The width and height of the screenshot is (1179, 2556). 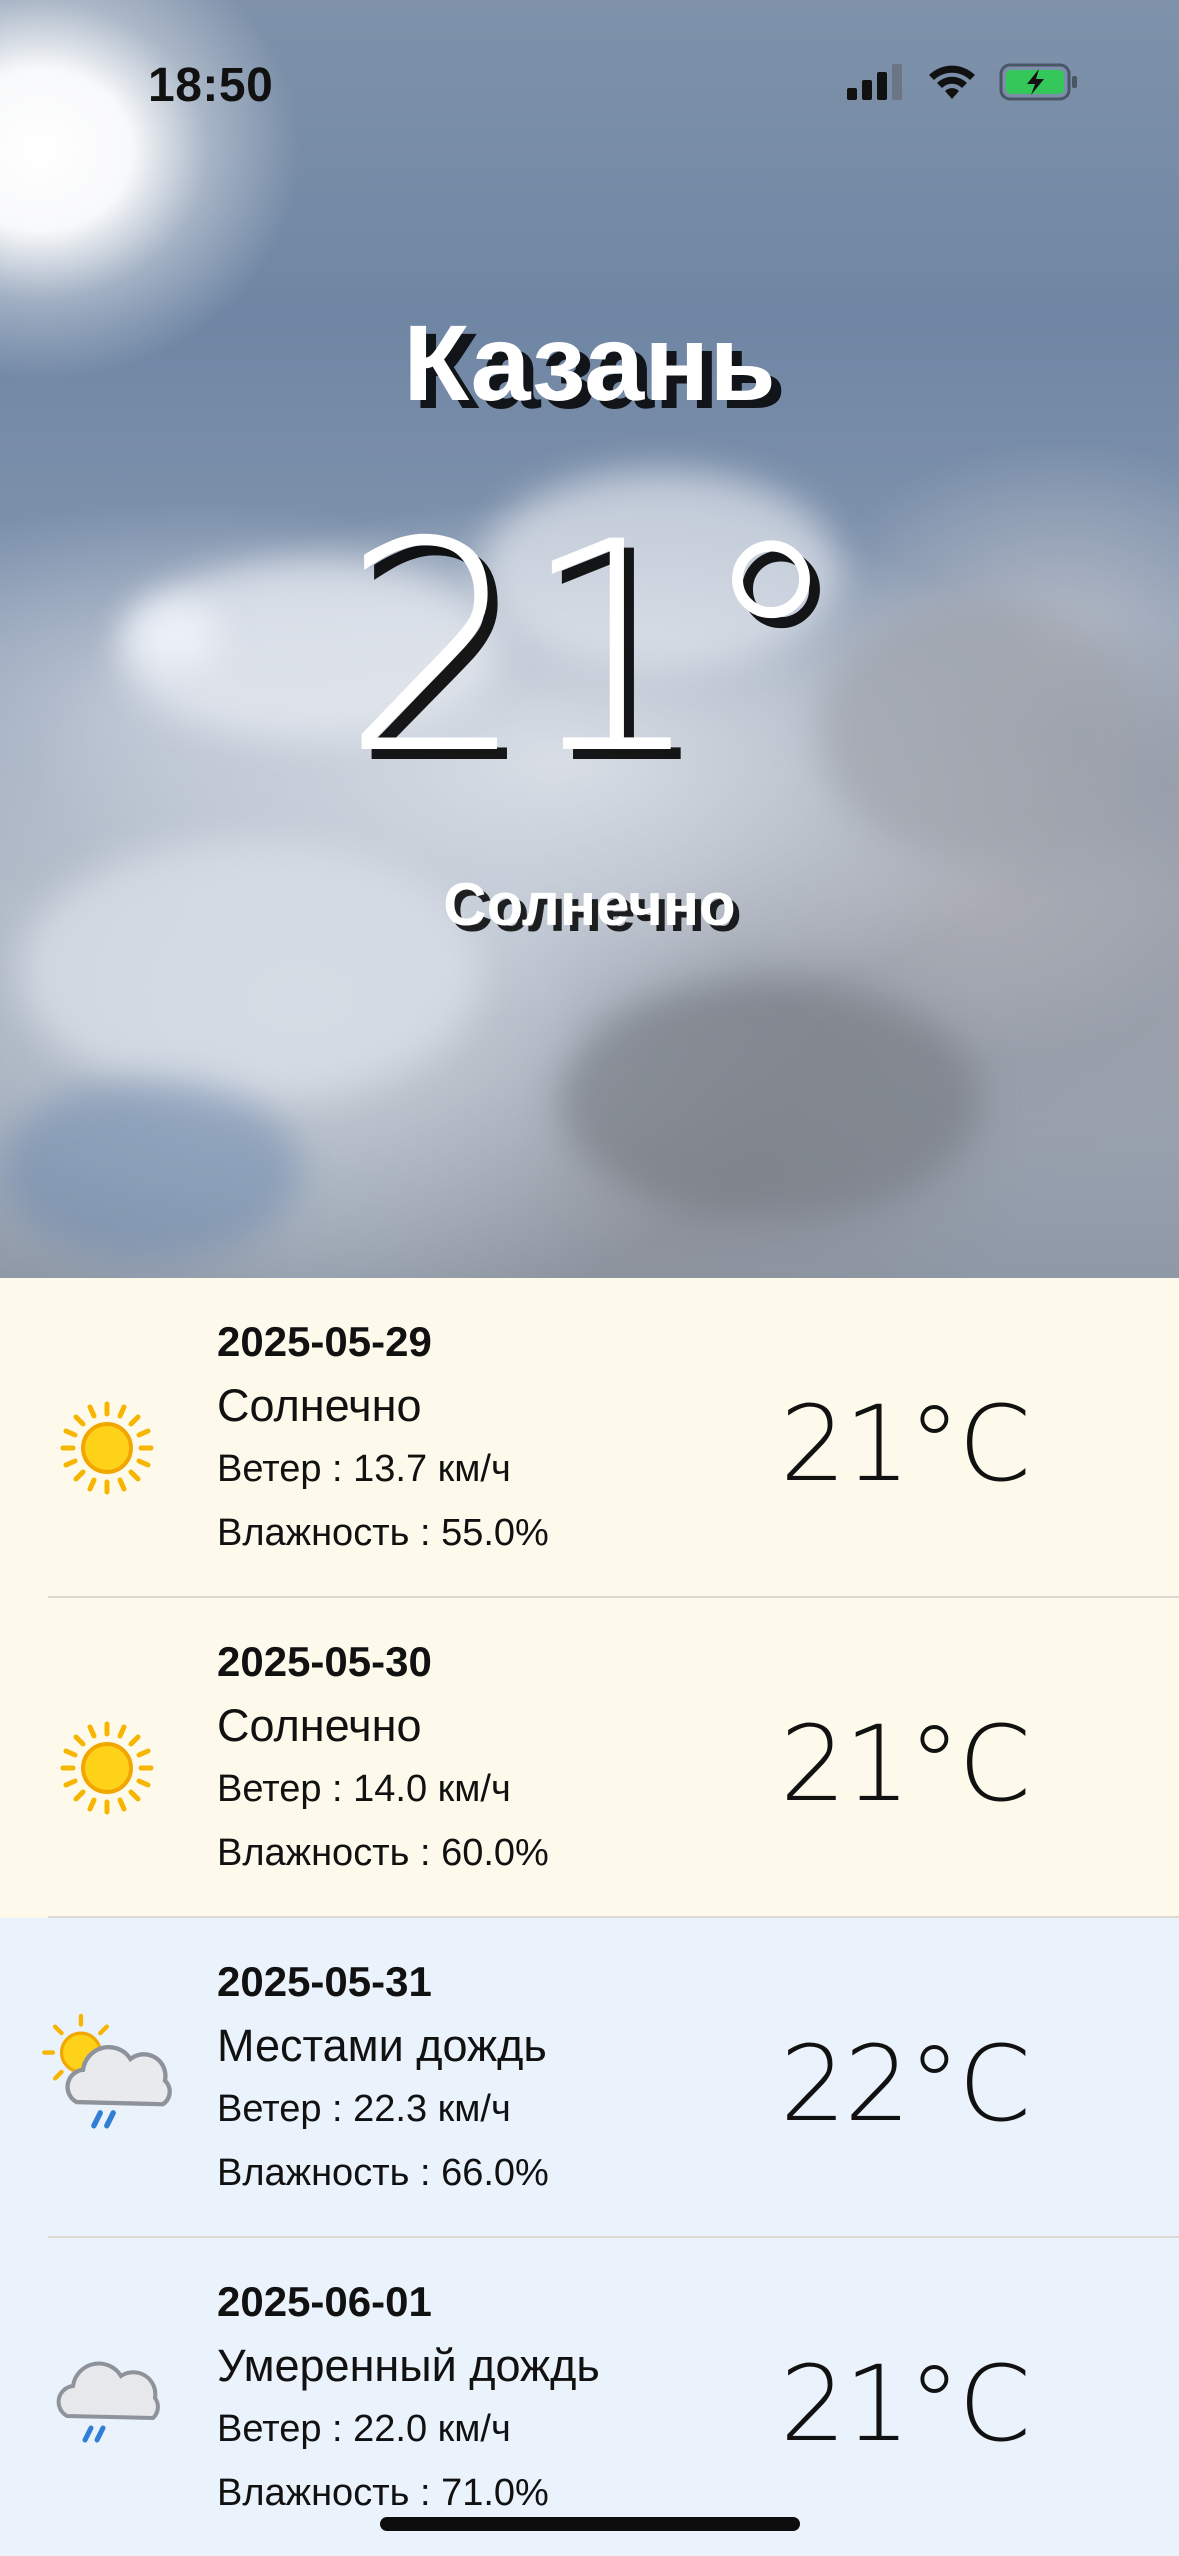 What do you see at coordinates (952, 82) in the screenshot?
I see `wifi-icon` at bounding box center [952, 82].